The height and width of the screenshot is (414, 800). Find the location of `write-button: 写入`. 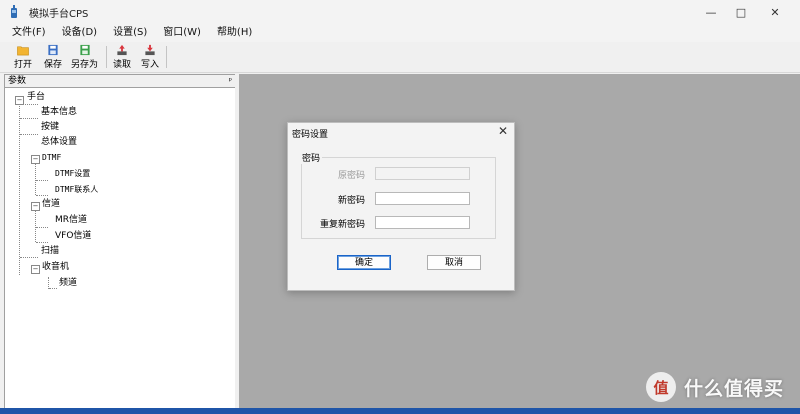

write-button: 写入 is located at coordinates (150, 57).